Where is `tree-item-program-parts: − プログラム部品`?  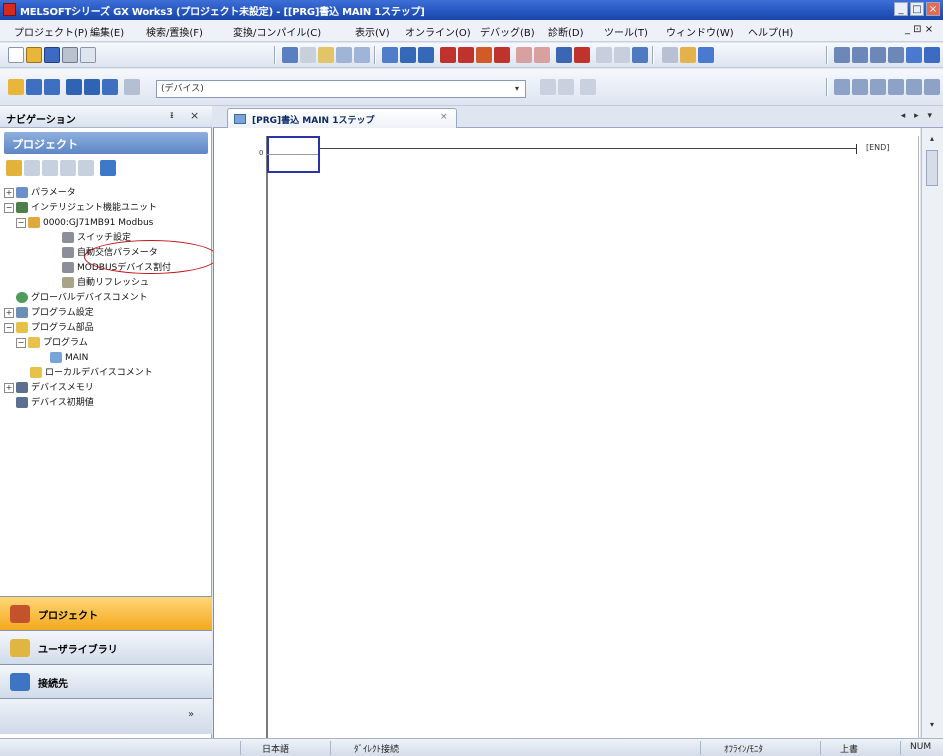
tree-item-program-parts: − プログラム部品 is located at coordinates (49, 328).